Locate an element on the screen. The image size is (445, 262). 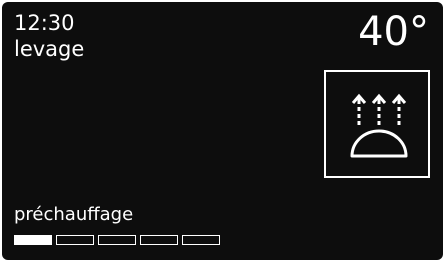
status-label: préchauffage is located at coordinates (74, 214).